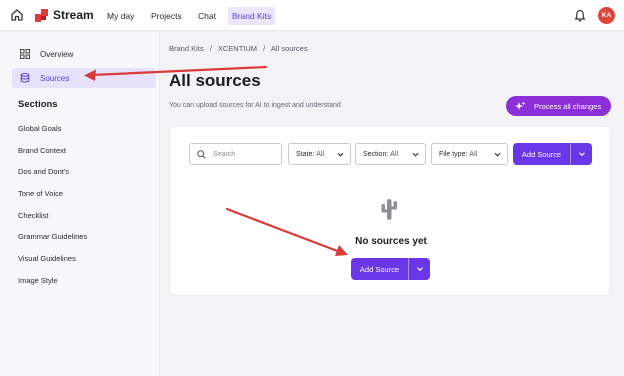  What do you see at coordinates (84, 78) in the screenshot?
I see `sidebar-item-sources: Sources` at bounding box center [84, 78].